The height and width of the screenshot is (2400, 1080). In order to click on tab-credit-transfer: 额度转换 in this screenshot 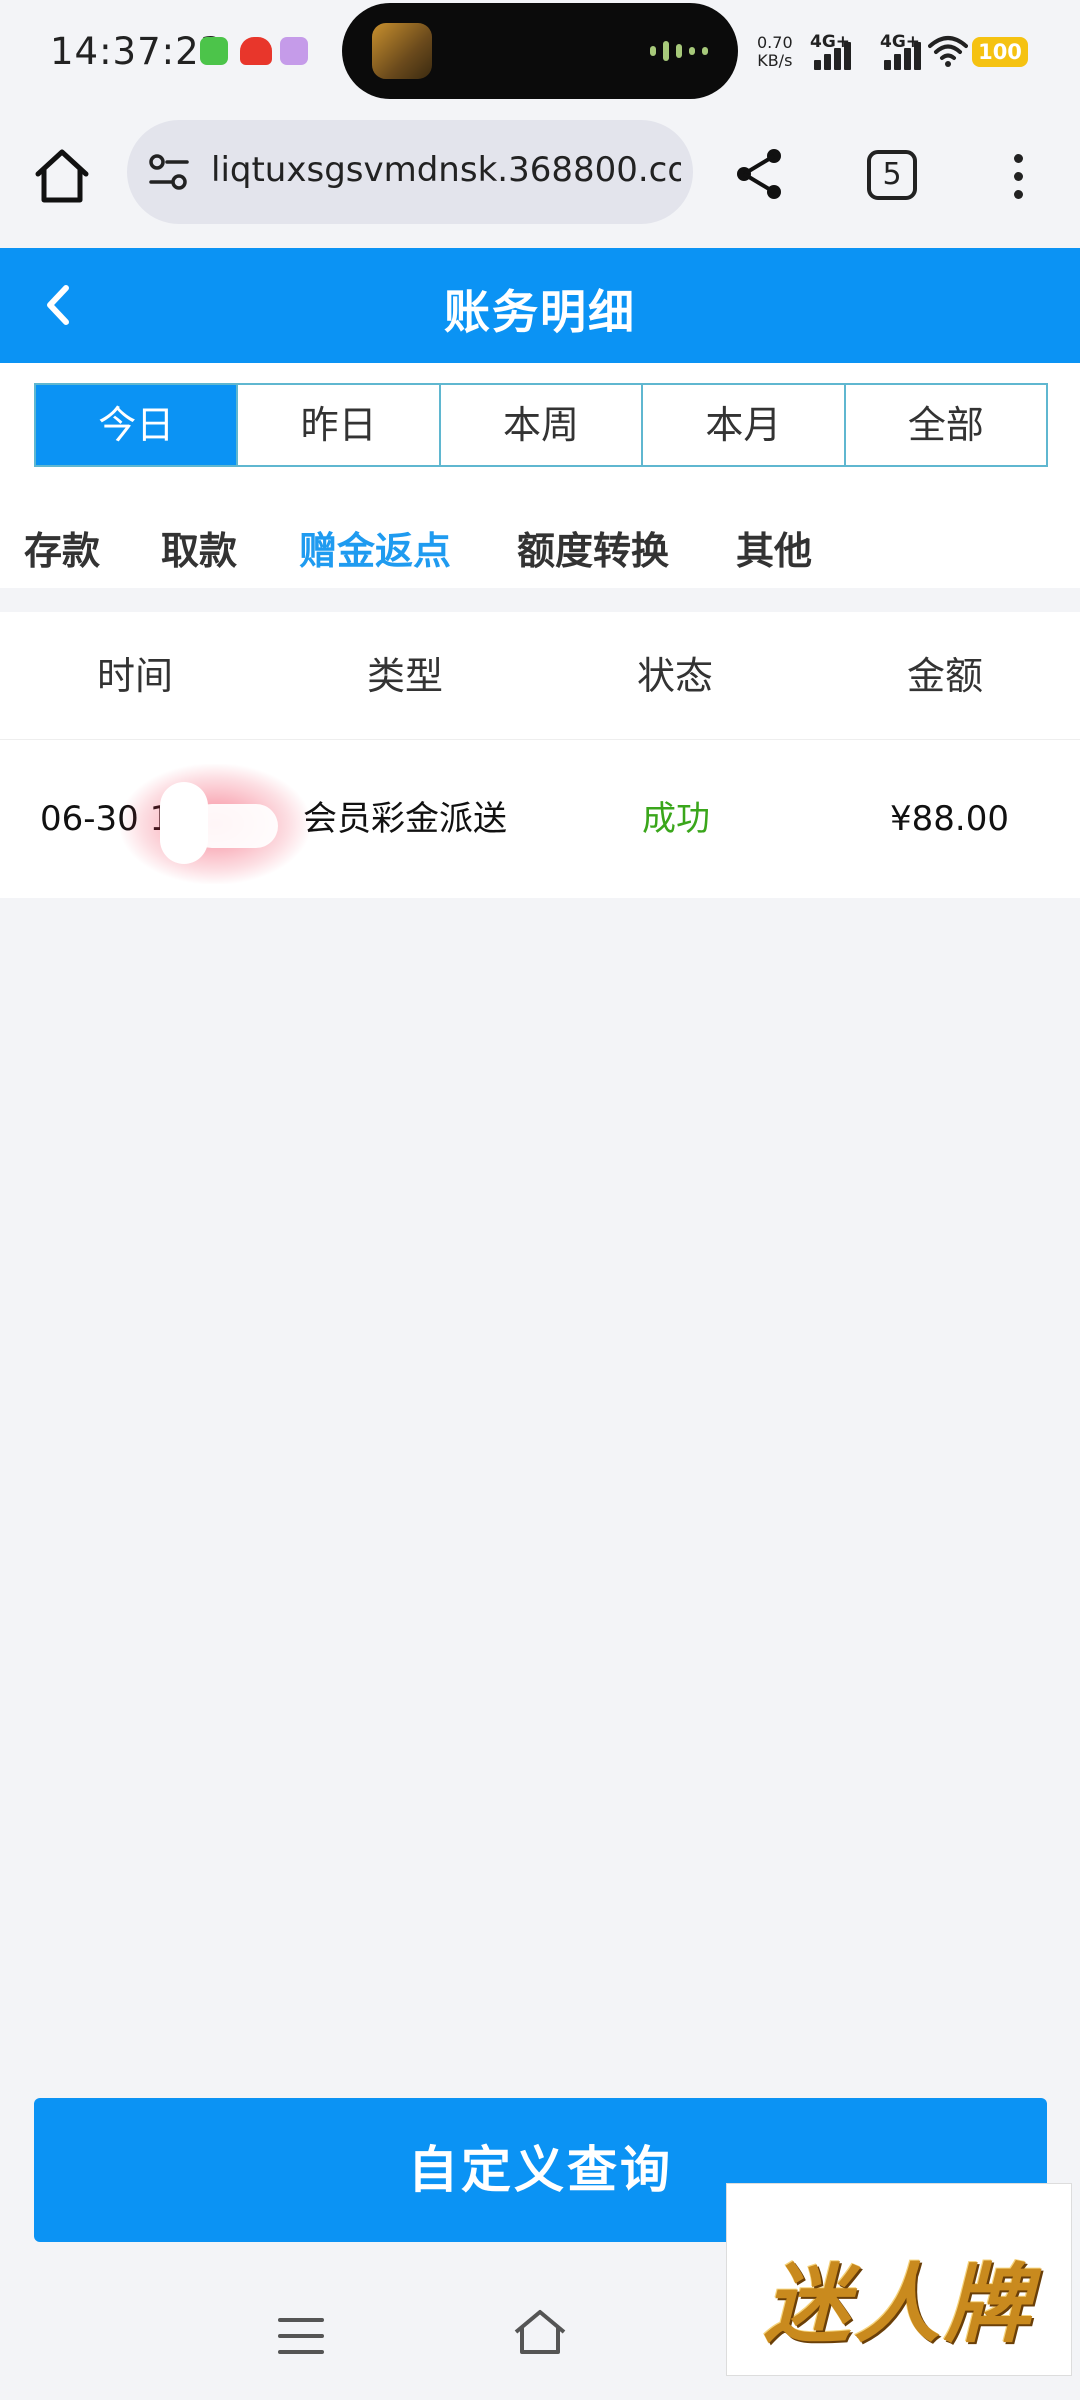, I will do `click(593, 547)`.